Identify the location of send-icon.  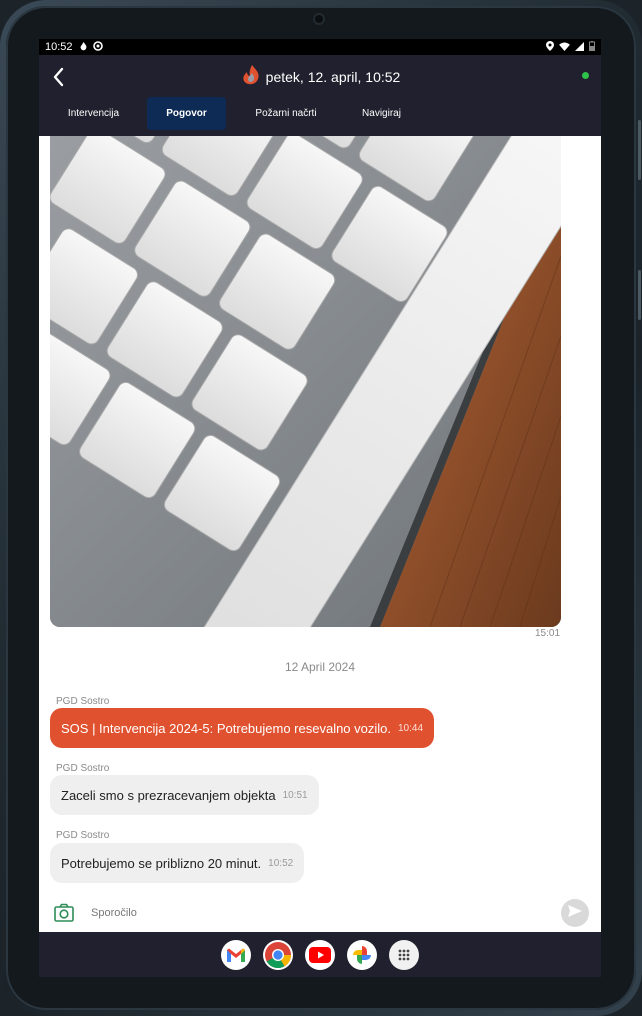
(575, 913).